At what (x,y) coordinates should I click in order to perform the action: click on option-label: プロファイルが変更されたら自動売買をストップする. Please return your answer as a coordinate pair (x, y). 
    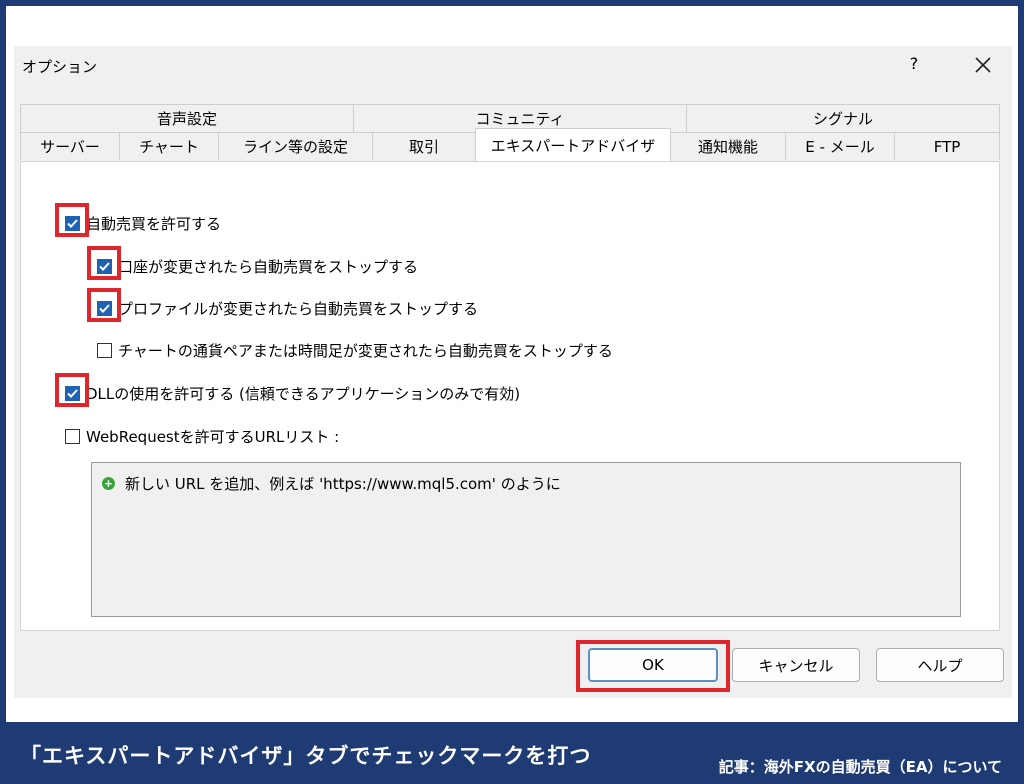
    Looking at the image, I should click on (298, 309).